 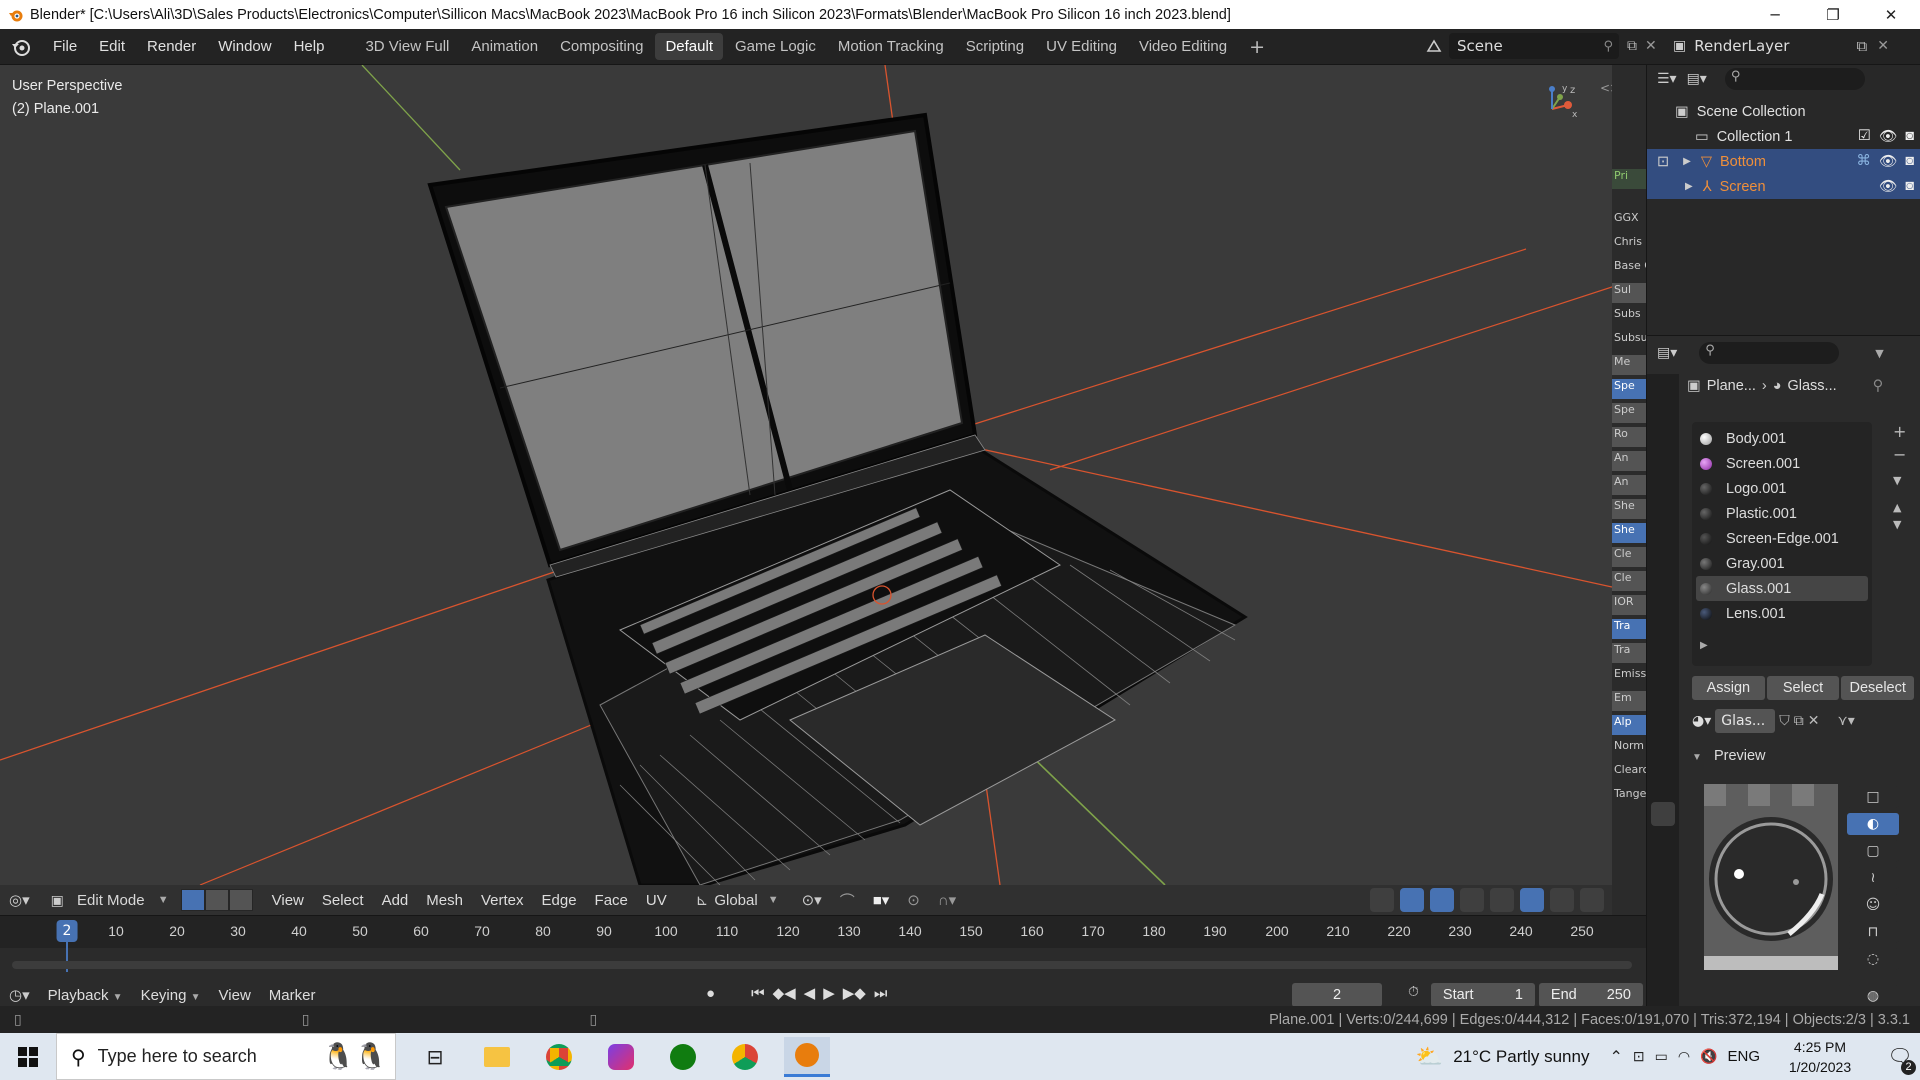 What do you see at coordinates (504, 46) in the screenshot?
I see `tab-animation: Animation` at bounding box center [504, 46].